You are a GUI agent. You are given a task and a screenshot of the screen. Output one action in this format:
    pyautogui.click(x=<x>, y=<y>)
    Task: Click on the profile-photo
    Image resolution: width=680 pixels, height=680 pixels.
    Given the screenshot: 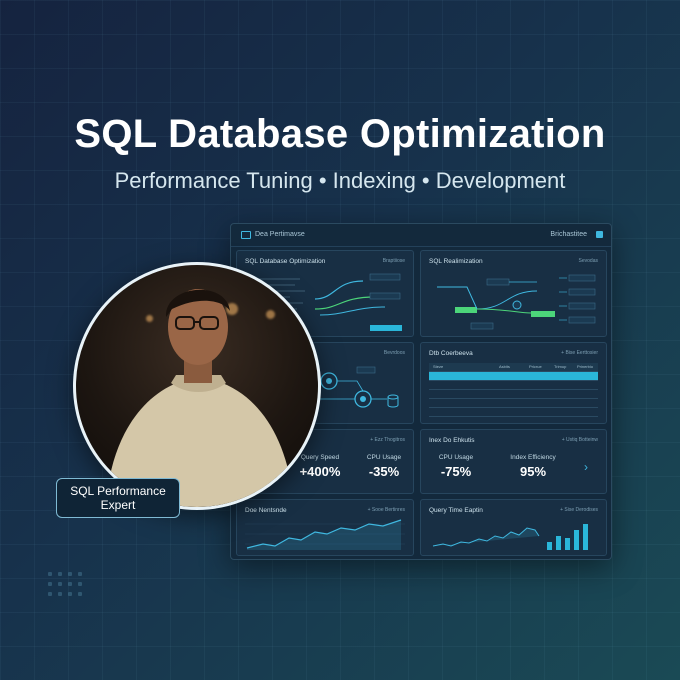 What is the action you would take?
    pyautogui.click(x=197, y=386)
    